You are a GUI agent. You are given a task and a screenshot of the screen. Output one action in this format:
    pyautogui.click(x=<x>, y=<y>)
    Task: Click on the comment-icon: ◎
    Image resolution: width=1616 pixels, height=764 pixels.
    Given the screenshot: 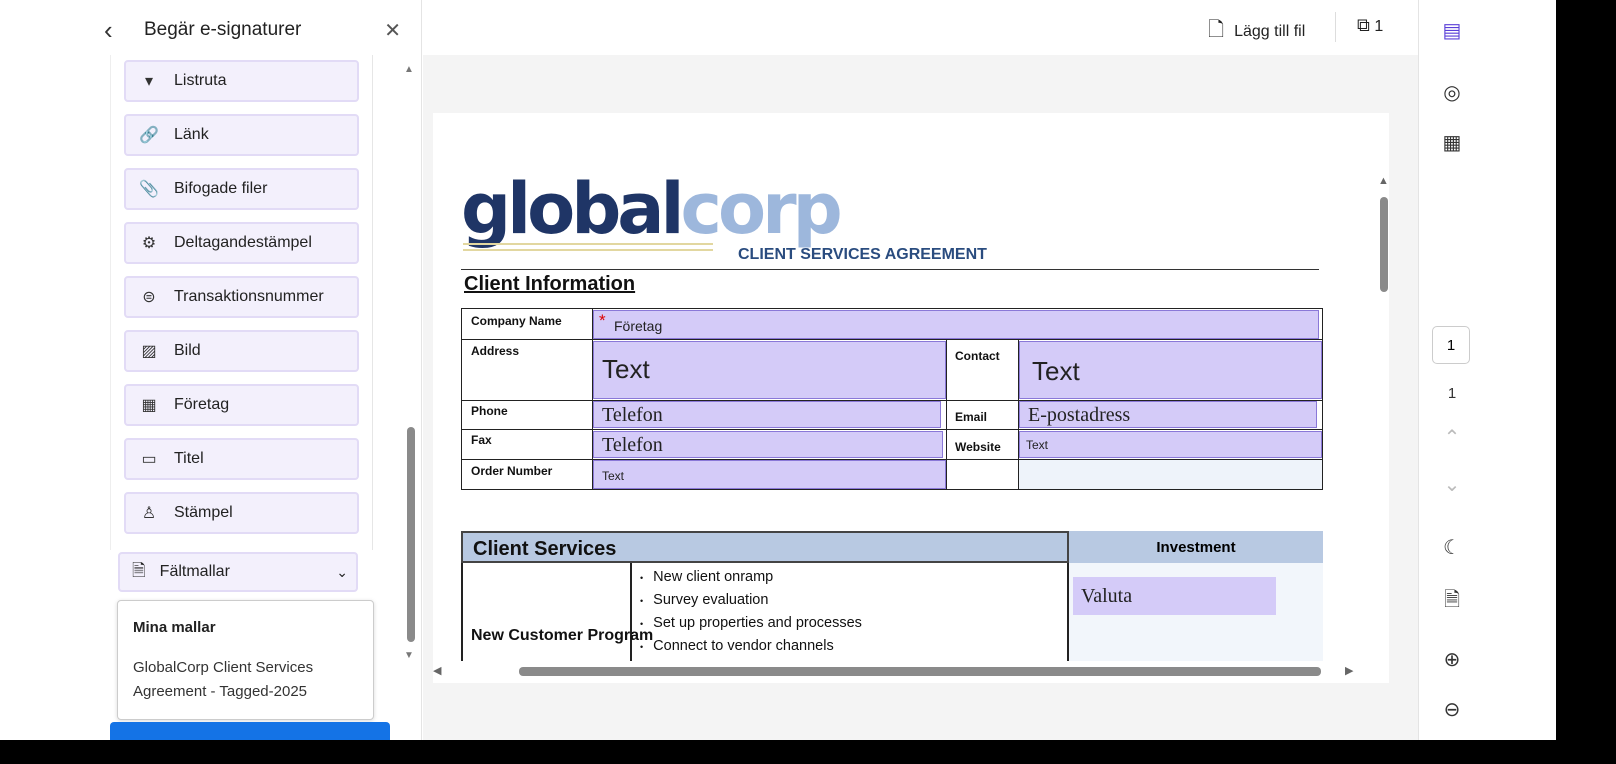 What is the action you would take?
    pyautogui.click(x=1452, y=92)
    